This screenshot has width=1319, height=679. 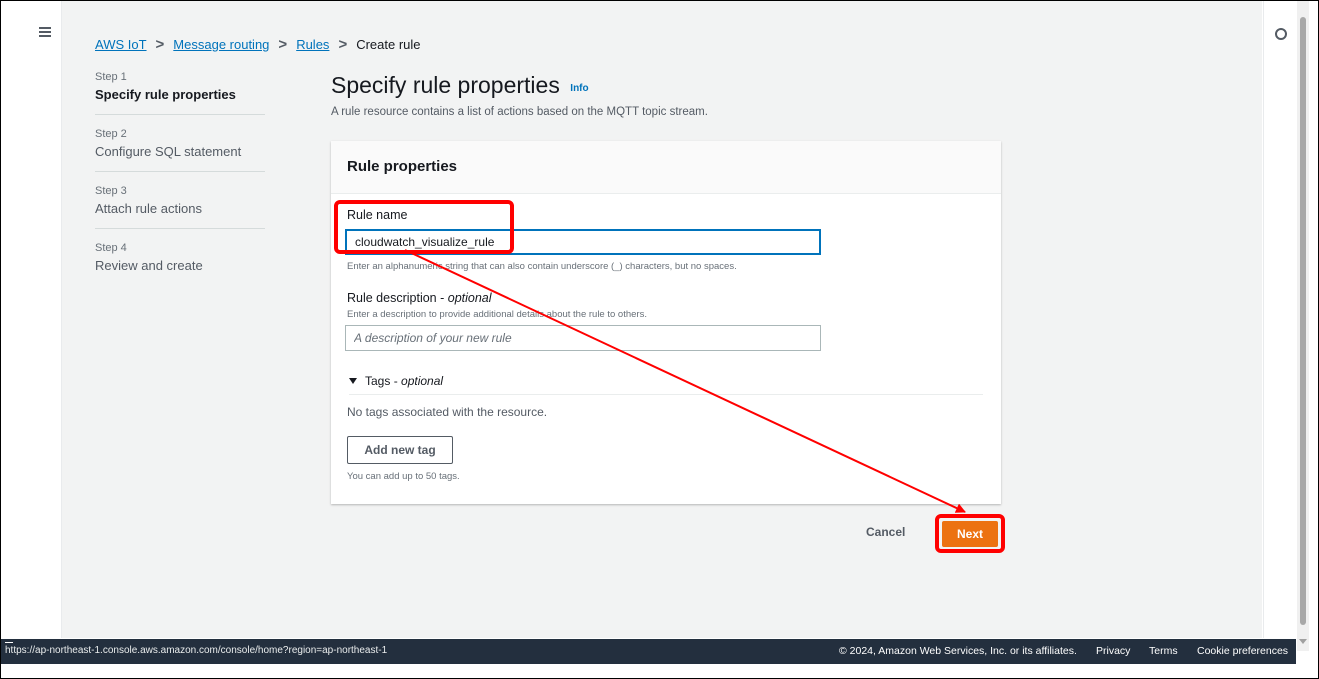 What do you see at coordinates (388, 44) in the screenshot?
I see `breadcrumb-current: Create rule` at bounding box center [388, 44].